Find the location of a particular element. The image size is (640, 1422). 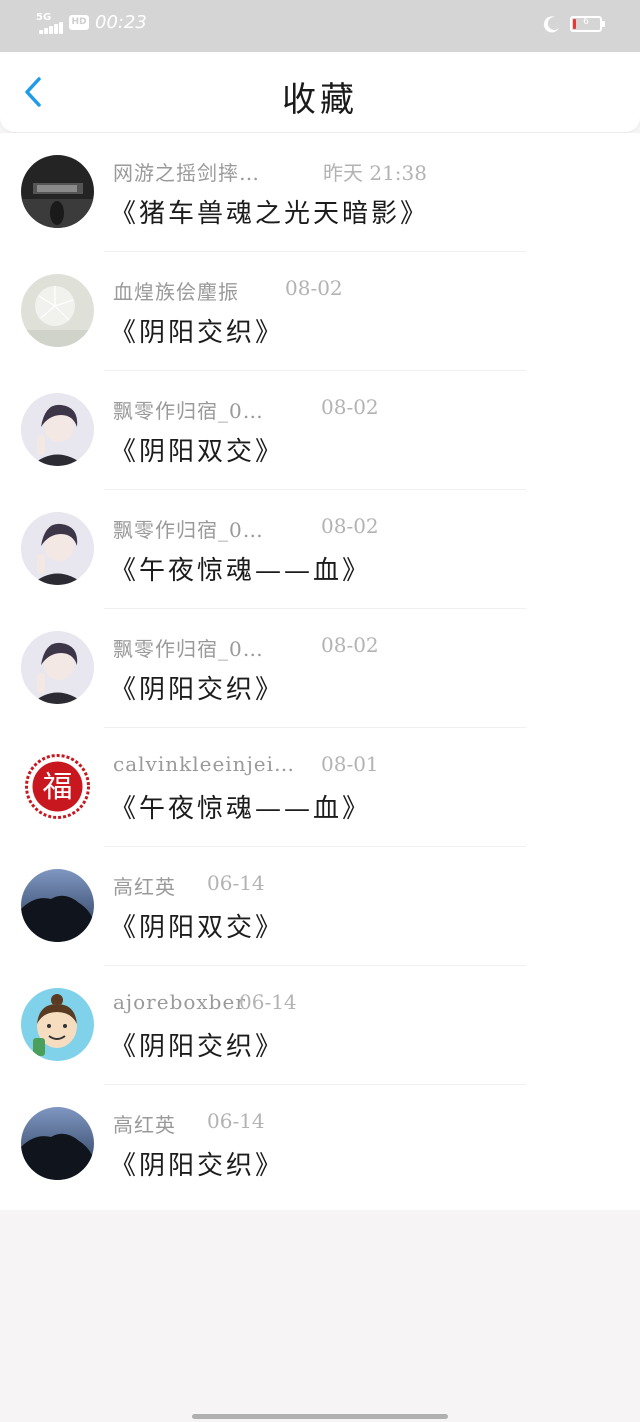

signal-icon is located at coordinates (52, 28).